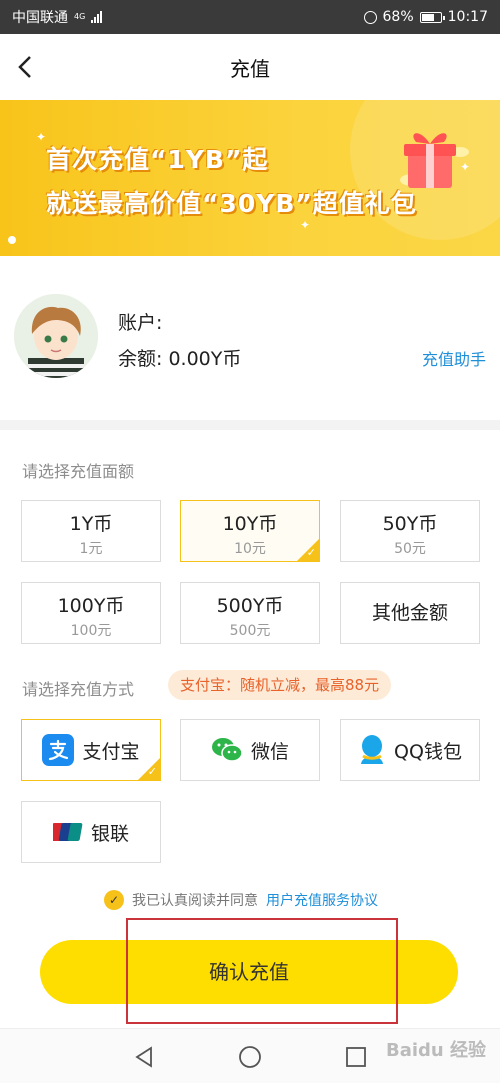 The image size is (500, 1083). What do you see at coordinates (91, 631) in the screenshot?
I see `amount-price: 100元` at bounding box center [91, 631].